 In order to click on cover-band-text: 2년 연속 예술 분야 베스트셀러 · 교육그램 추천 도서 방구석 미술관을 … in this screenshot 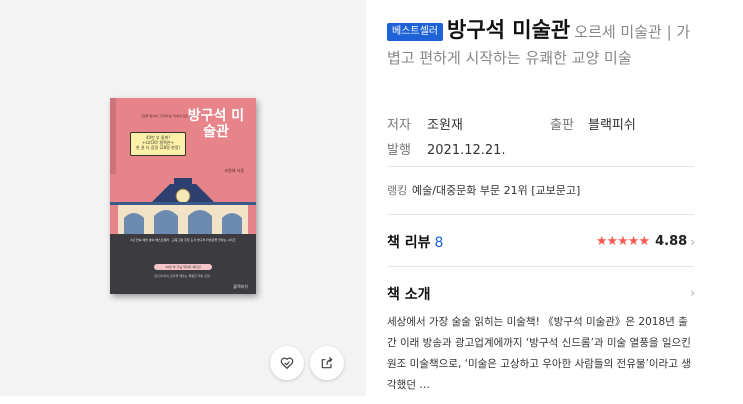, I will do `click(183, 240)`.